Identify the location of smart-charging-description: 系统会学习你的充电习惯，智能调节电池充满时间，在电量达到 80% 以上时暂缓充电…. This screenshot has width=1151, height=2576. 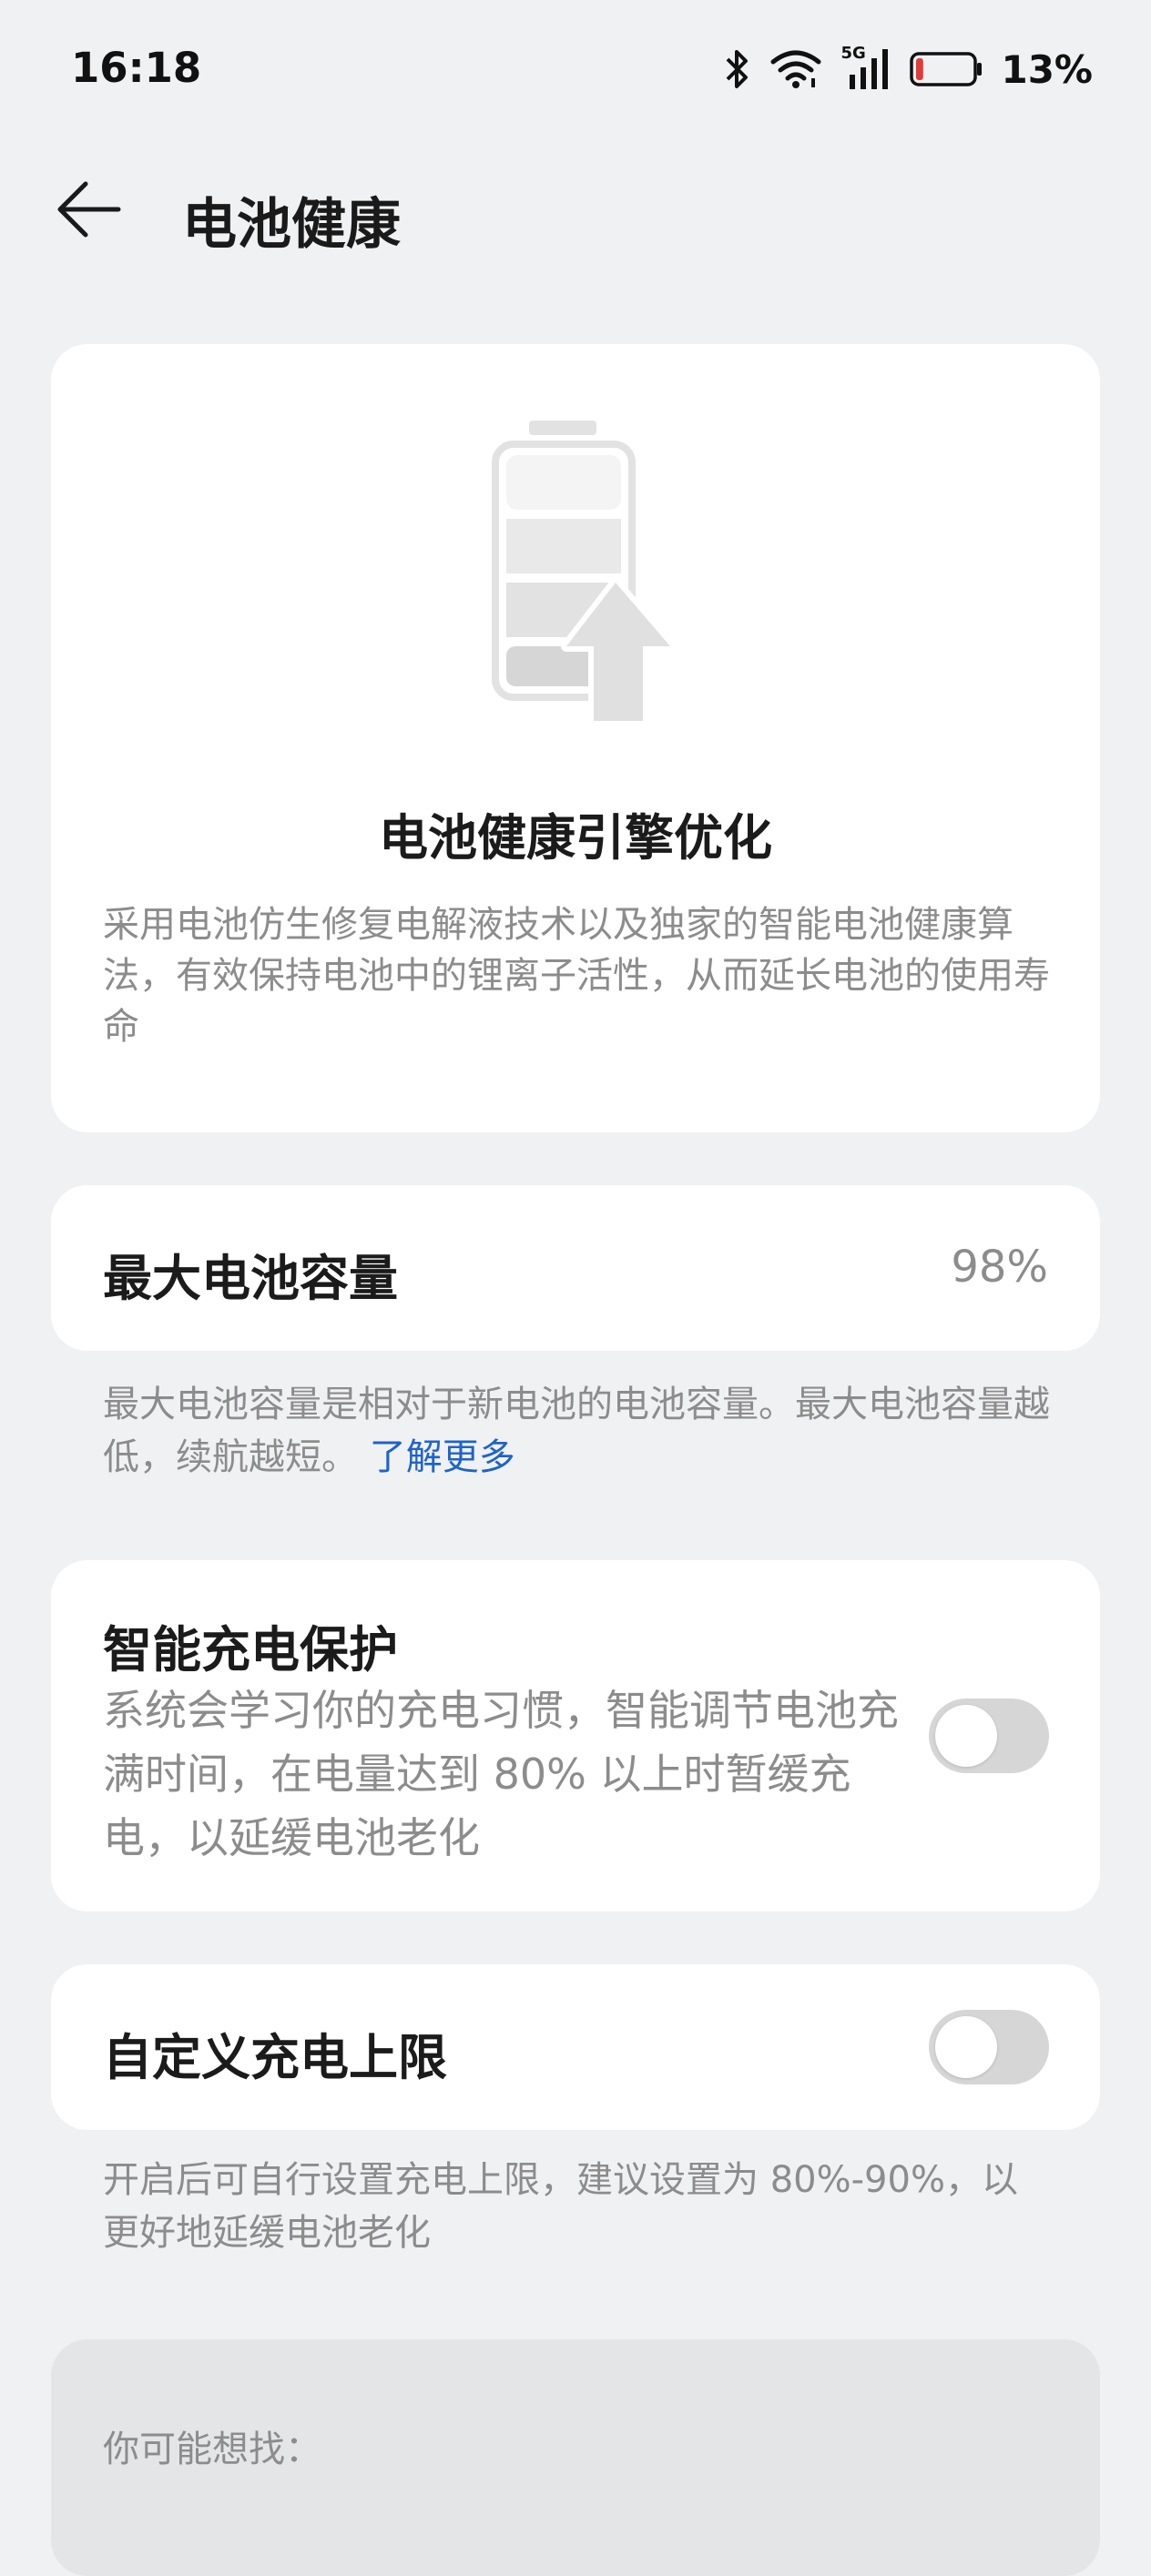
(501, 1774).